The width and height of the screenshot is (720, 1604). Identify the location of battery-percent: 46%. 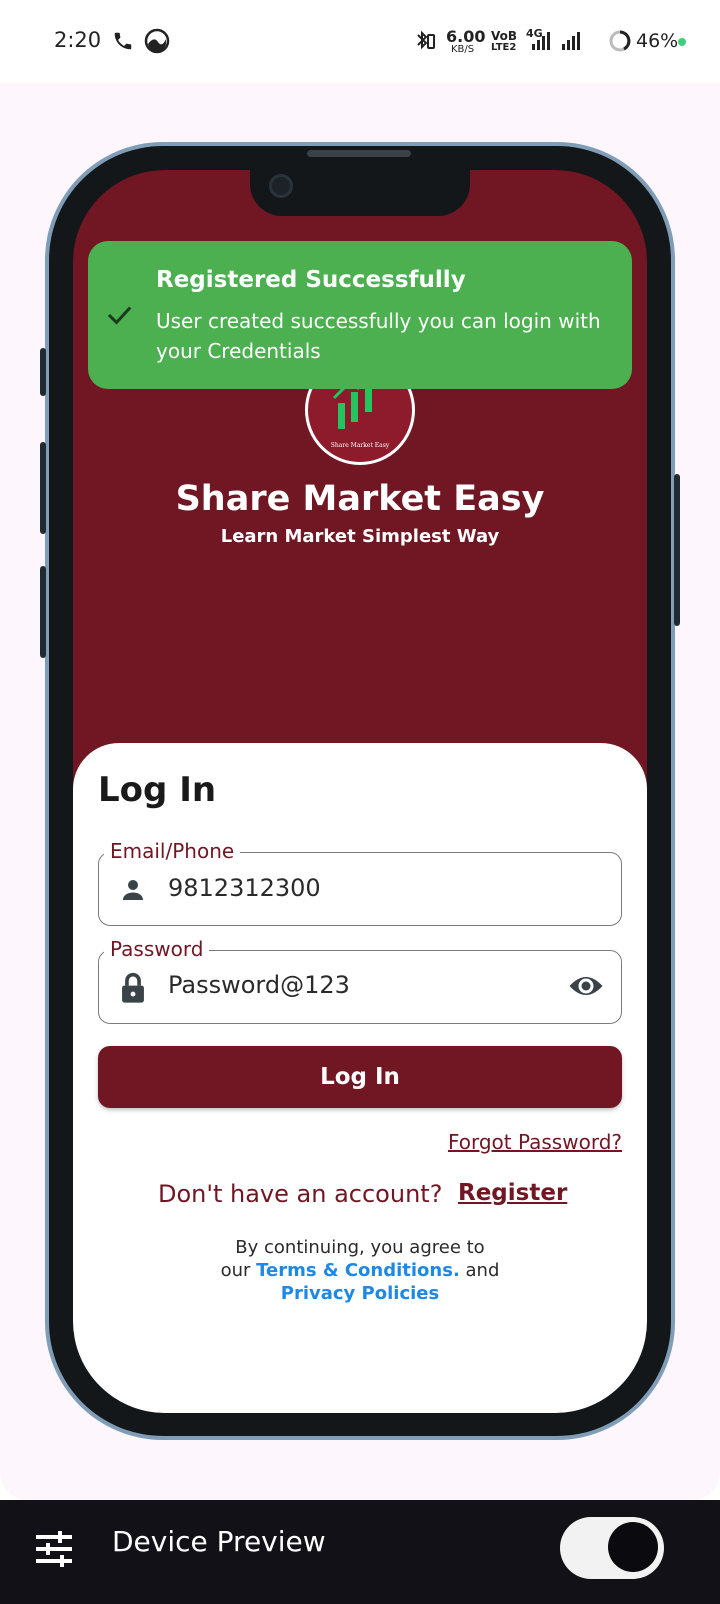
(657, 41).